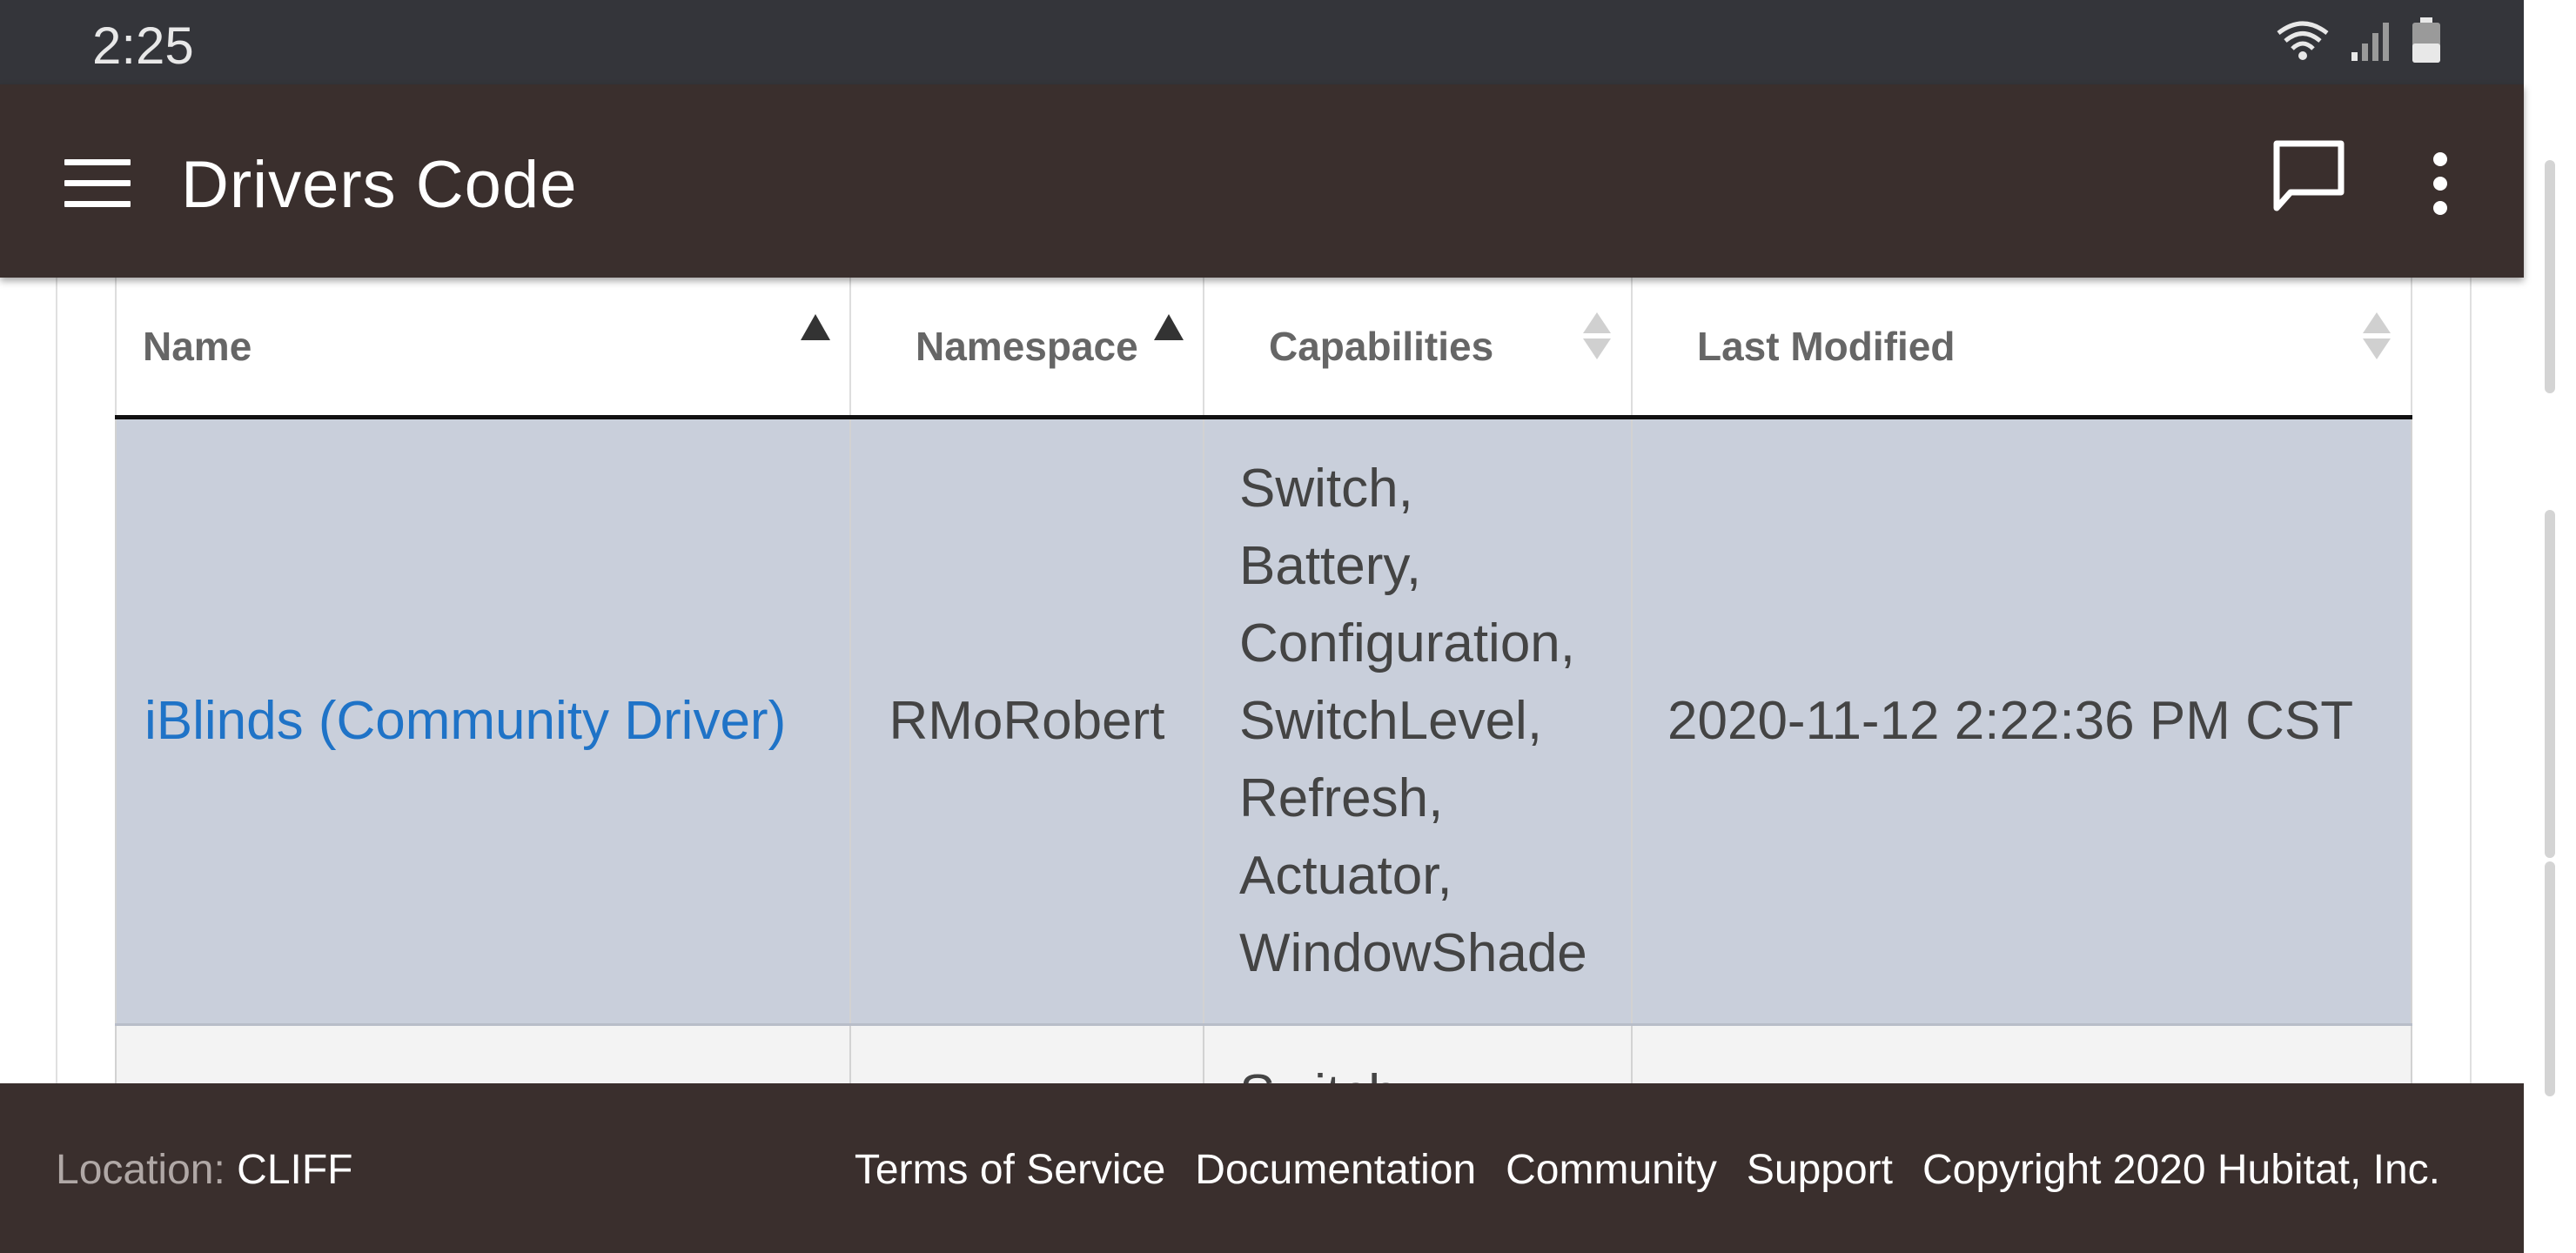  What do you see at coordinates (2303, 40) in the screenshot?
I see `wifi-icon` at bounding box center [2303, 40].